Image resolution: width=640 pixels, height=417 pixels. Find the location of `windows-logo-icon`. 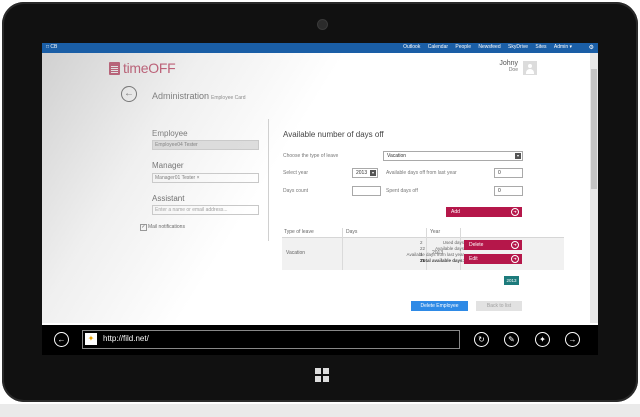

windows-logo-icon is located at coordinates (322, 375).